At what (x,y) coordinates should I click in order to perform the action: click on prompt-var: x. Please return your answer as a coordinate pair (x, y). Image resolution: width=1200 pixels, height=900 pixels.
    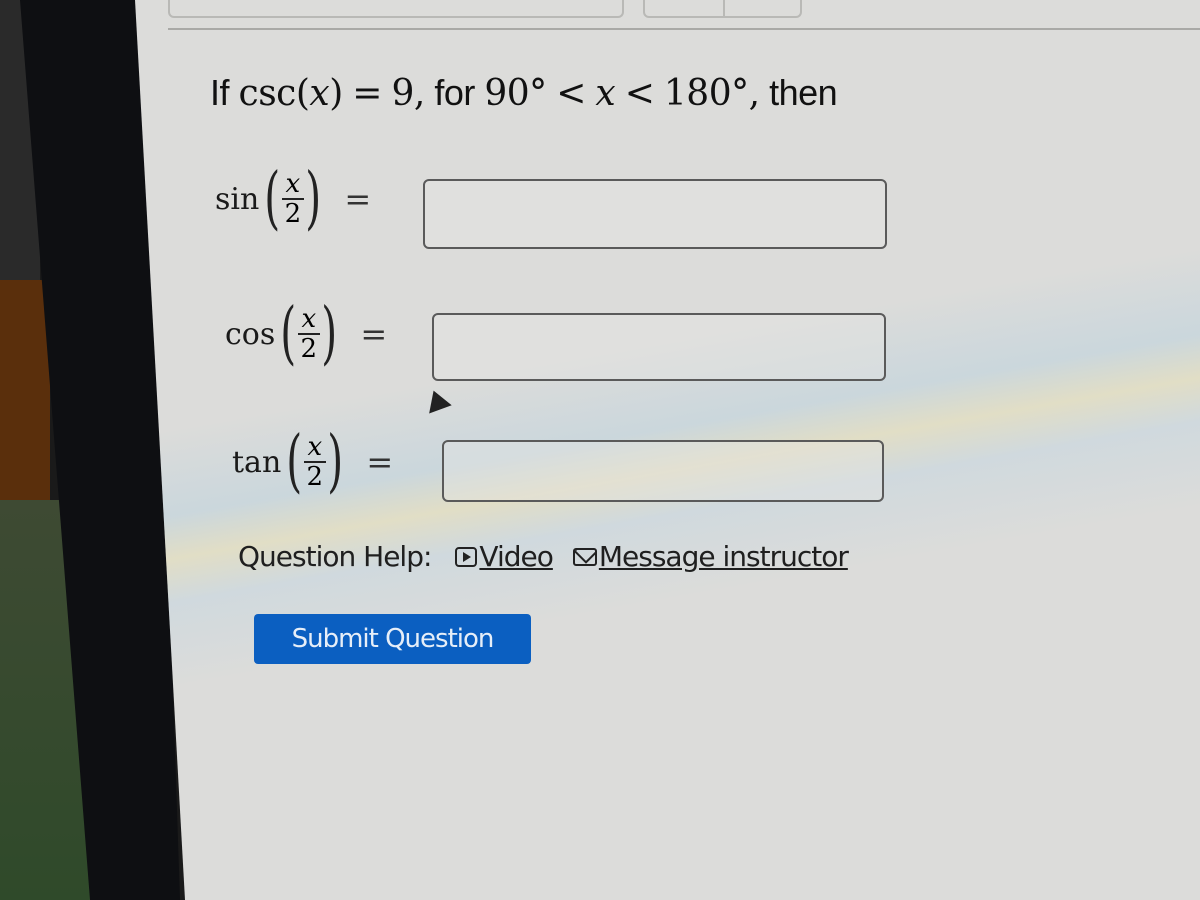
    Looking at the image, I should click on (319, 93).